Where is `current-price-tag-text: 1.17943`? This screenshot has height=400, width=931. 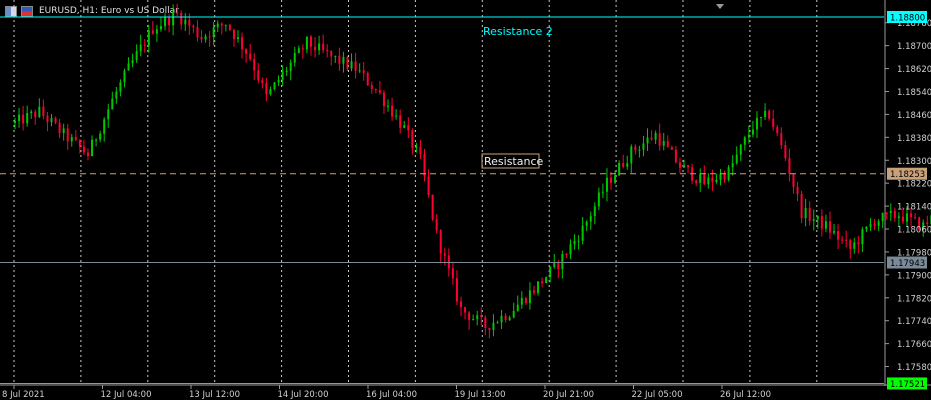 current-price-tag-text: 1.17943 is located at coordinates (907, 264).